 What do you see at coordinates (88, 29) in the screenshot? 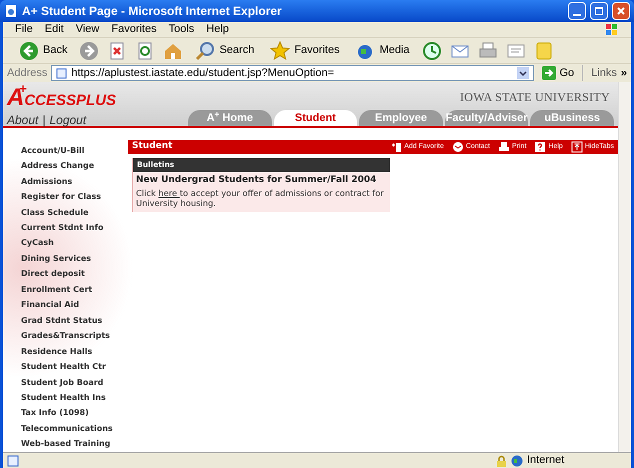
I see `menu-item: View` at bounding box center [88, 29].